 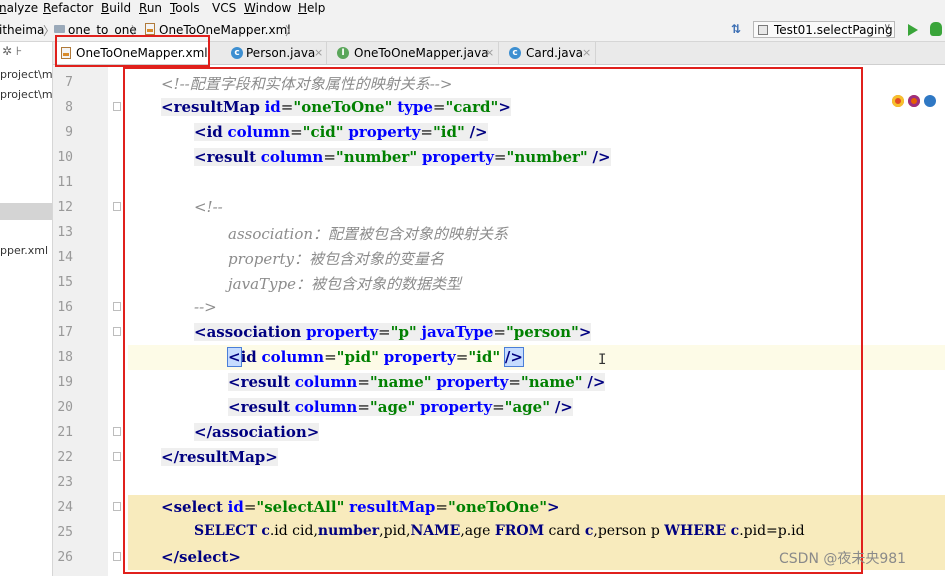 What do you see at coordinates (132, 51) in the screenshot?
I see `highlight-annotation-tab` at bounding box center [132, 51].